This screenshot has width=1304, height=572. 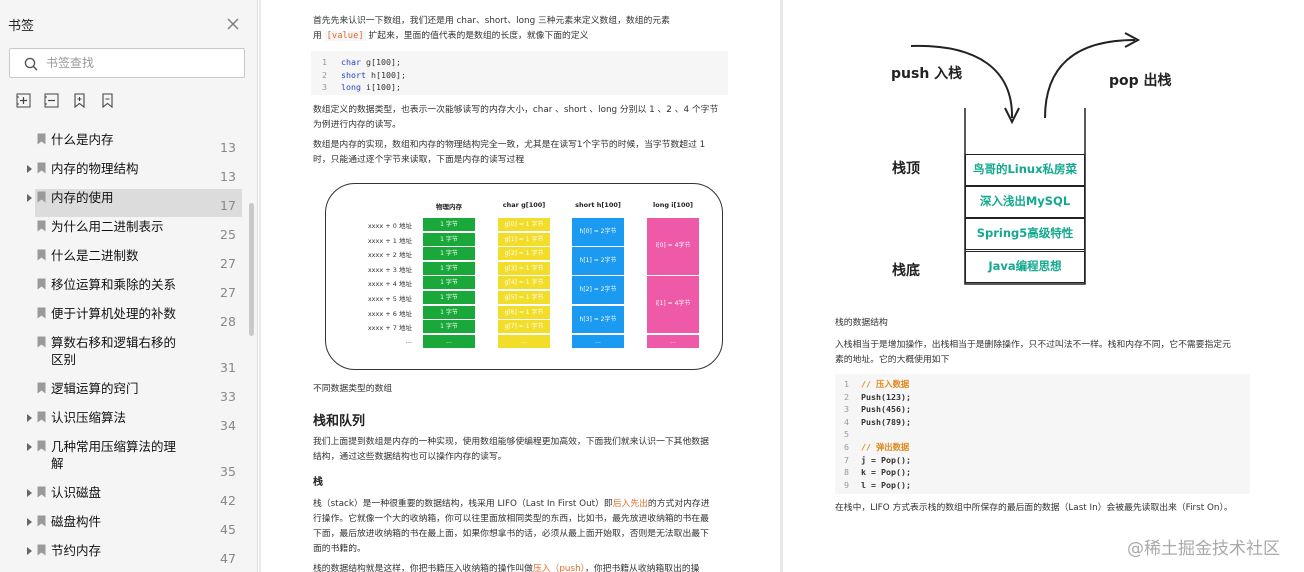 What do you see at coordinates (846, 447) in the screenshot?
I see `line-number: 6` at bounding box center [846, 447].